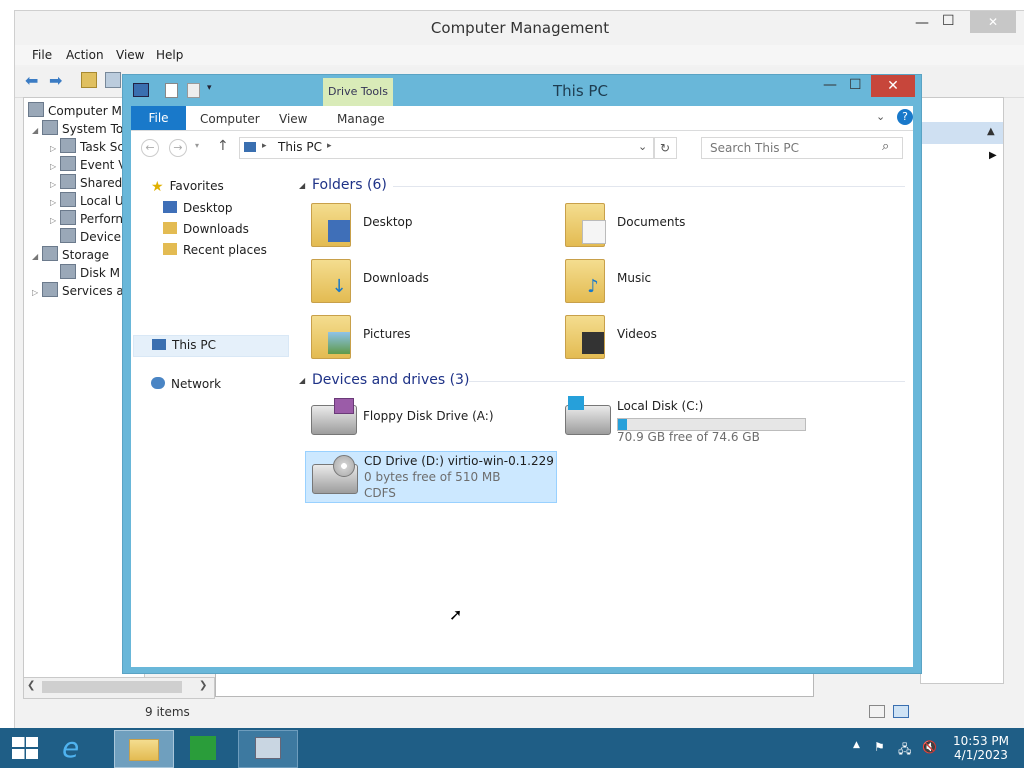 The image size is (1024, 768). What do you see at coordinates (430, 280) in the screenshot?
I see `folder-downloads: ↓ Downloads` at bounding box center [430, 280].